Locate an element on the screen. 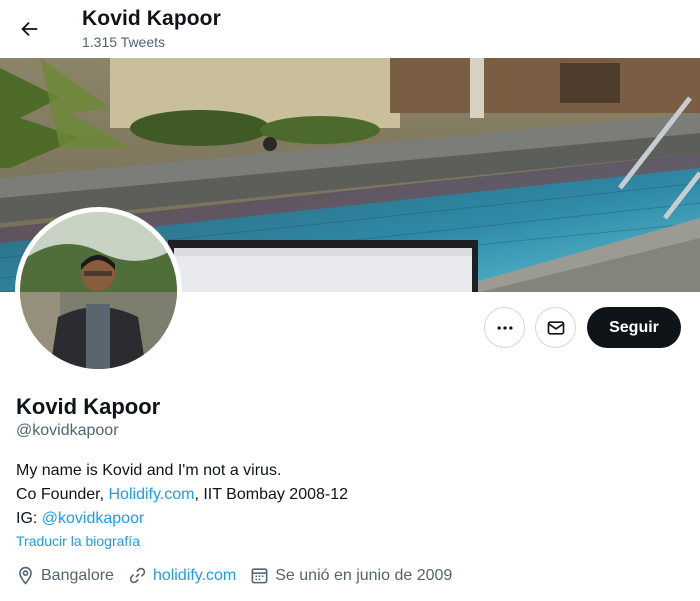 The image size is (700, 601). message-button is located at coordinates (555, 327).